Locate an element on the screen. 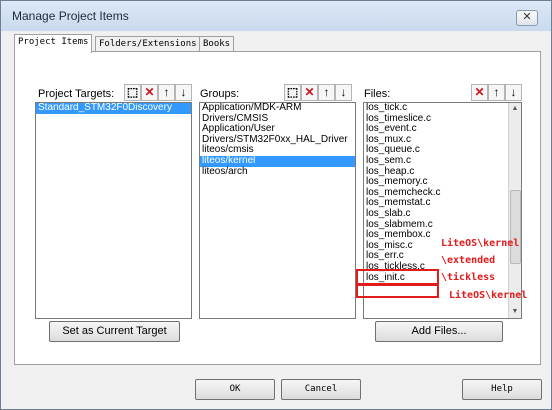 Image resolution: width=552 pixels, height=410 pixels. scroll-down-icon: ▼ is located at coordinates (515, 312).